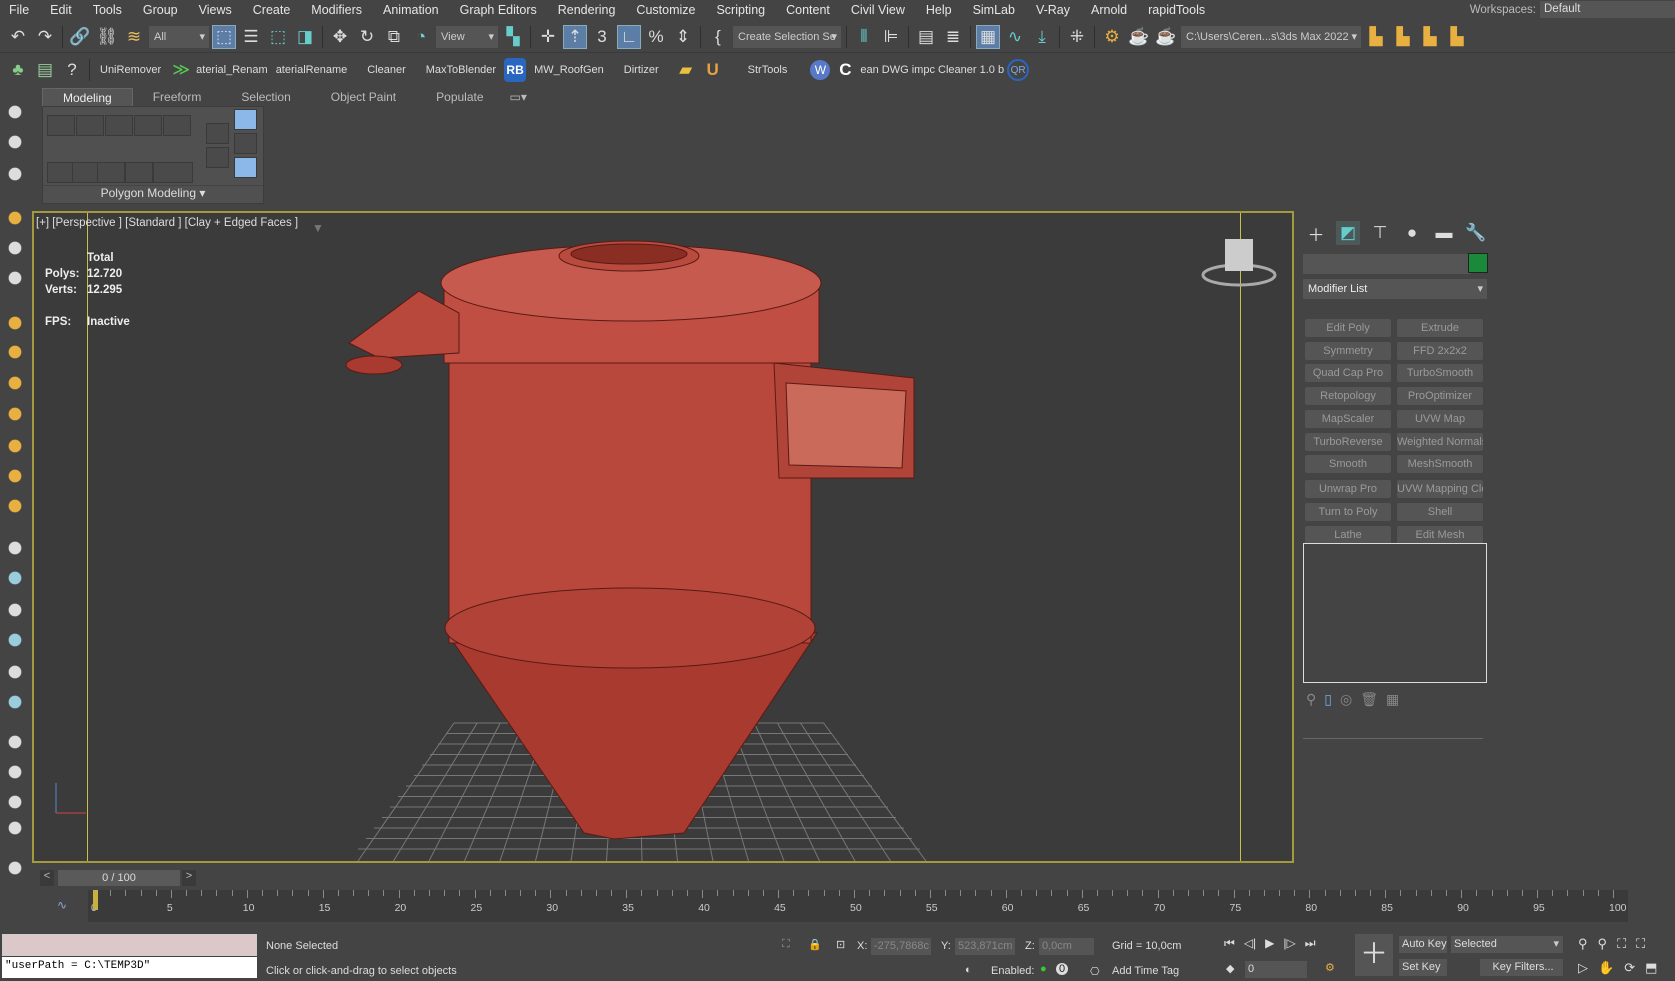 This screenshot has width=1675, height=981. What do you see at coordinates (1403, 37) in the screenshot?
I see `project-folder-icon: ▙` at bounding box center [1403, 37].